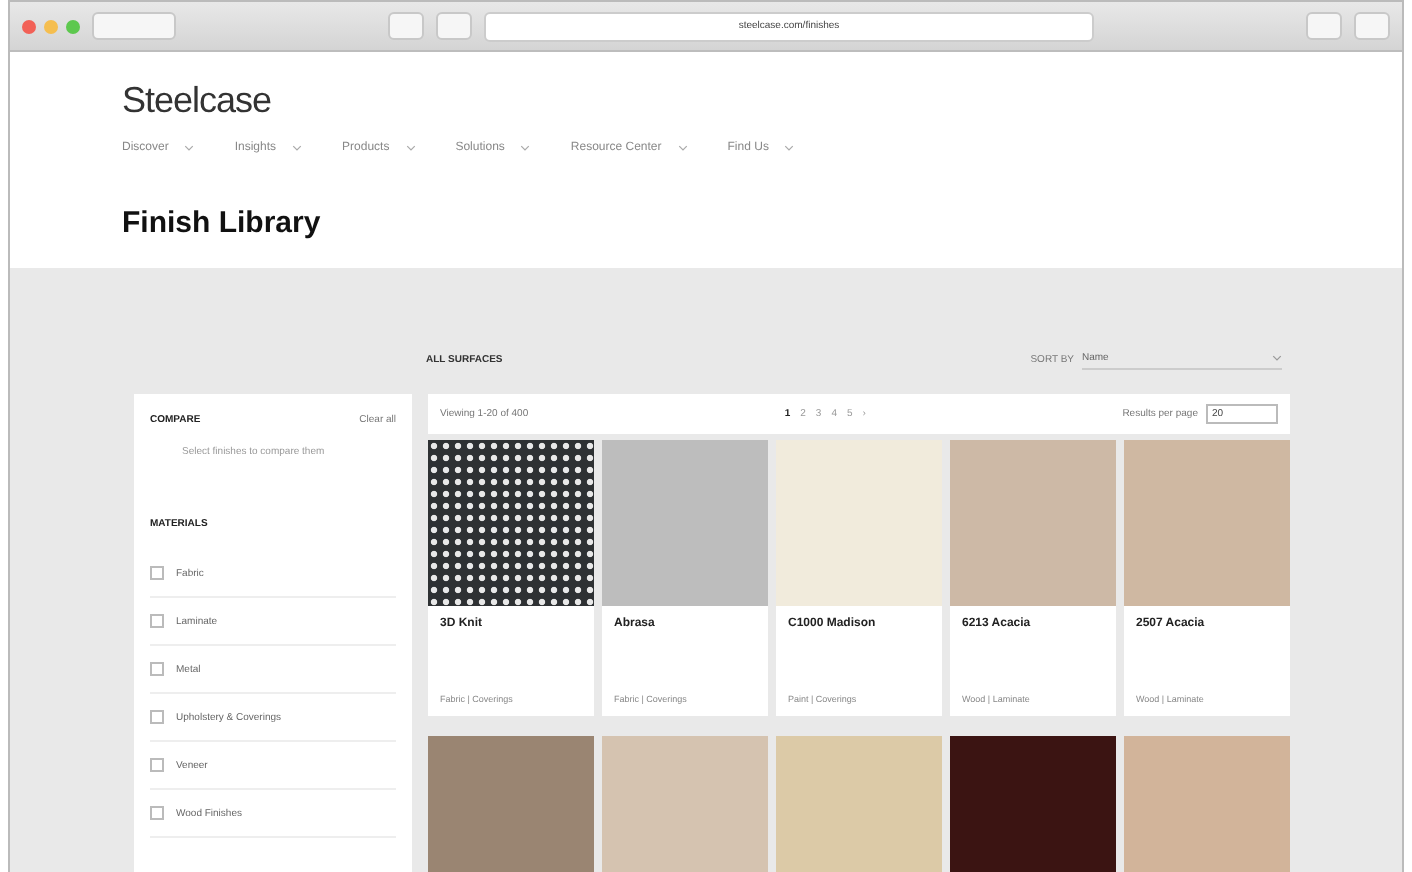  What do you see at coordinates (222, 223) in the screenshot?
I see `page-title: Finish Library` at bounding box center [222, 223].